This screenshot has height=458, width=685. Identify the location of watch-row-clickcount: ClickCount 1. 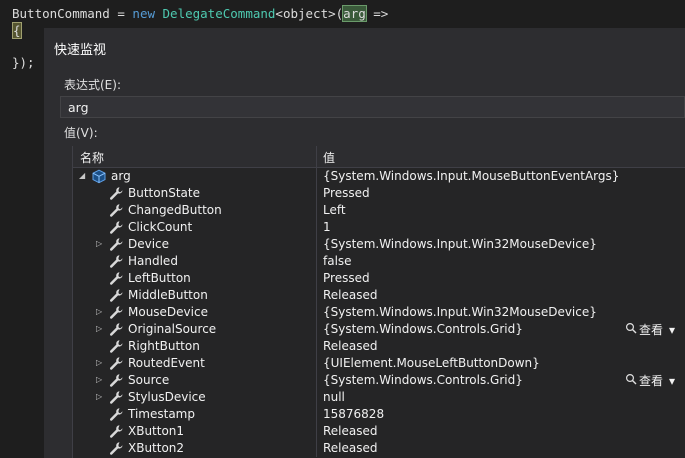
(379, 227).